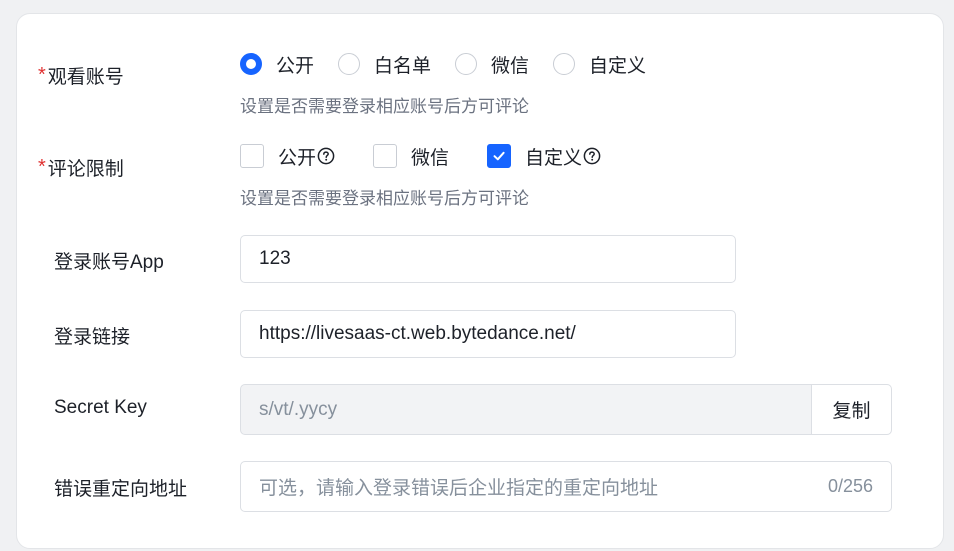 This screenshot has height=551, width=954. I want to click on radio-whitelist: 白名单, so click(384, 64).